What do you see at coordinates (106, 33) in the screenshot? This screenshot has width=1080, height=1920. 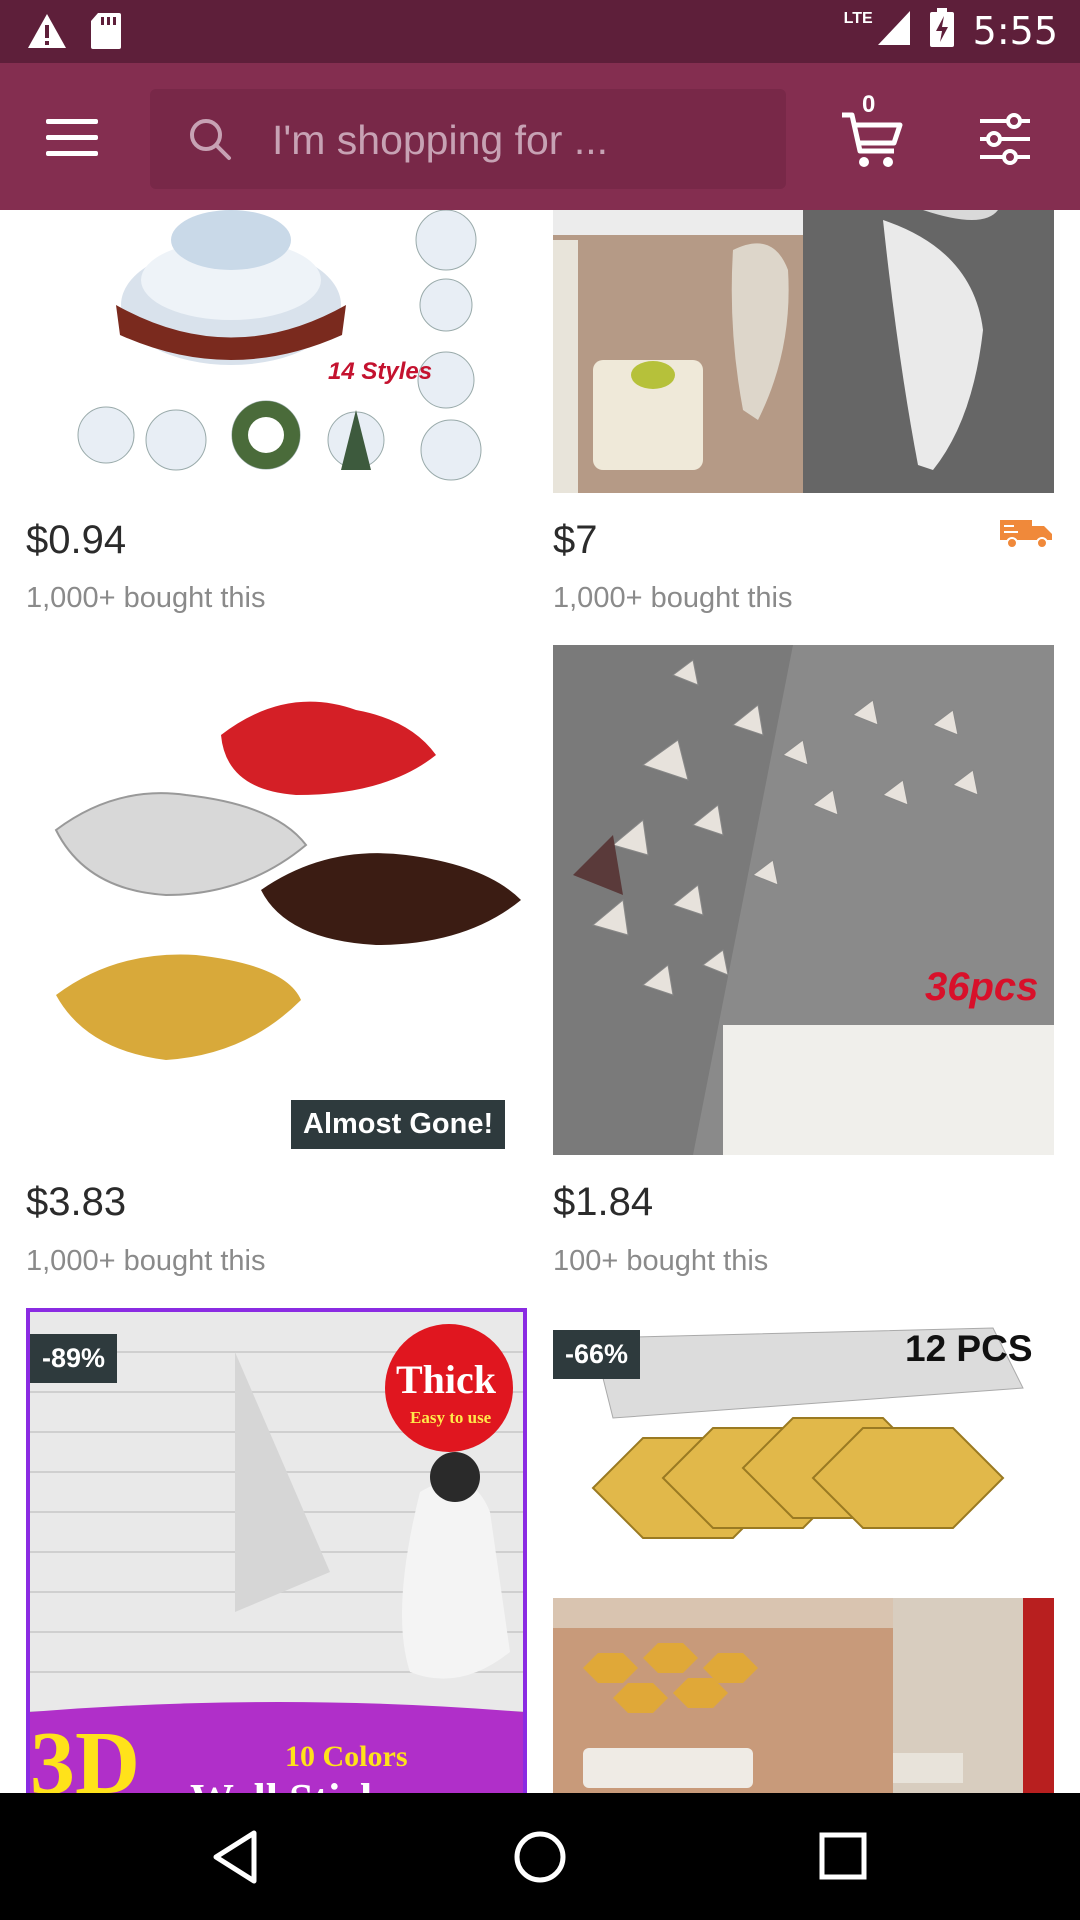 I see `sd-card-icon` at bounding box center [106, 33].